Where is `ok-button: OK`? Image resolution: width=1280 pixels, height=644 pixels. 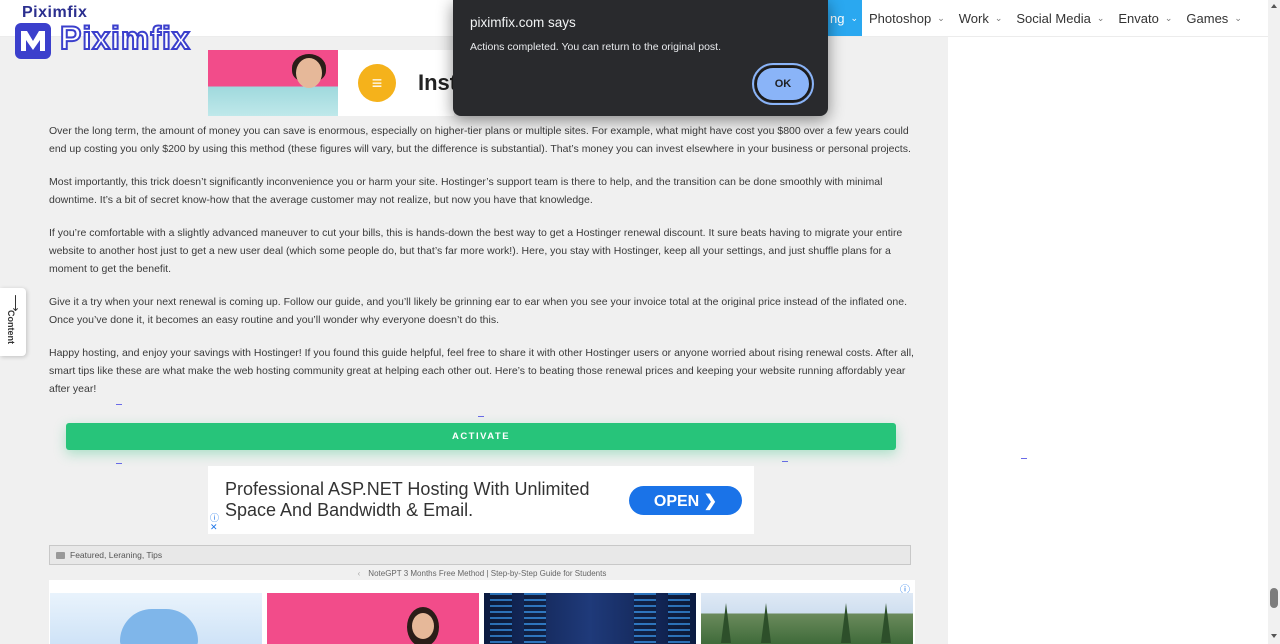 ok-button: OK is located at coordinates (783, 84).